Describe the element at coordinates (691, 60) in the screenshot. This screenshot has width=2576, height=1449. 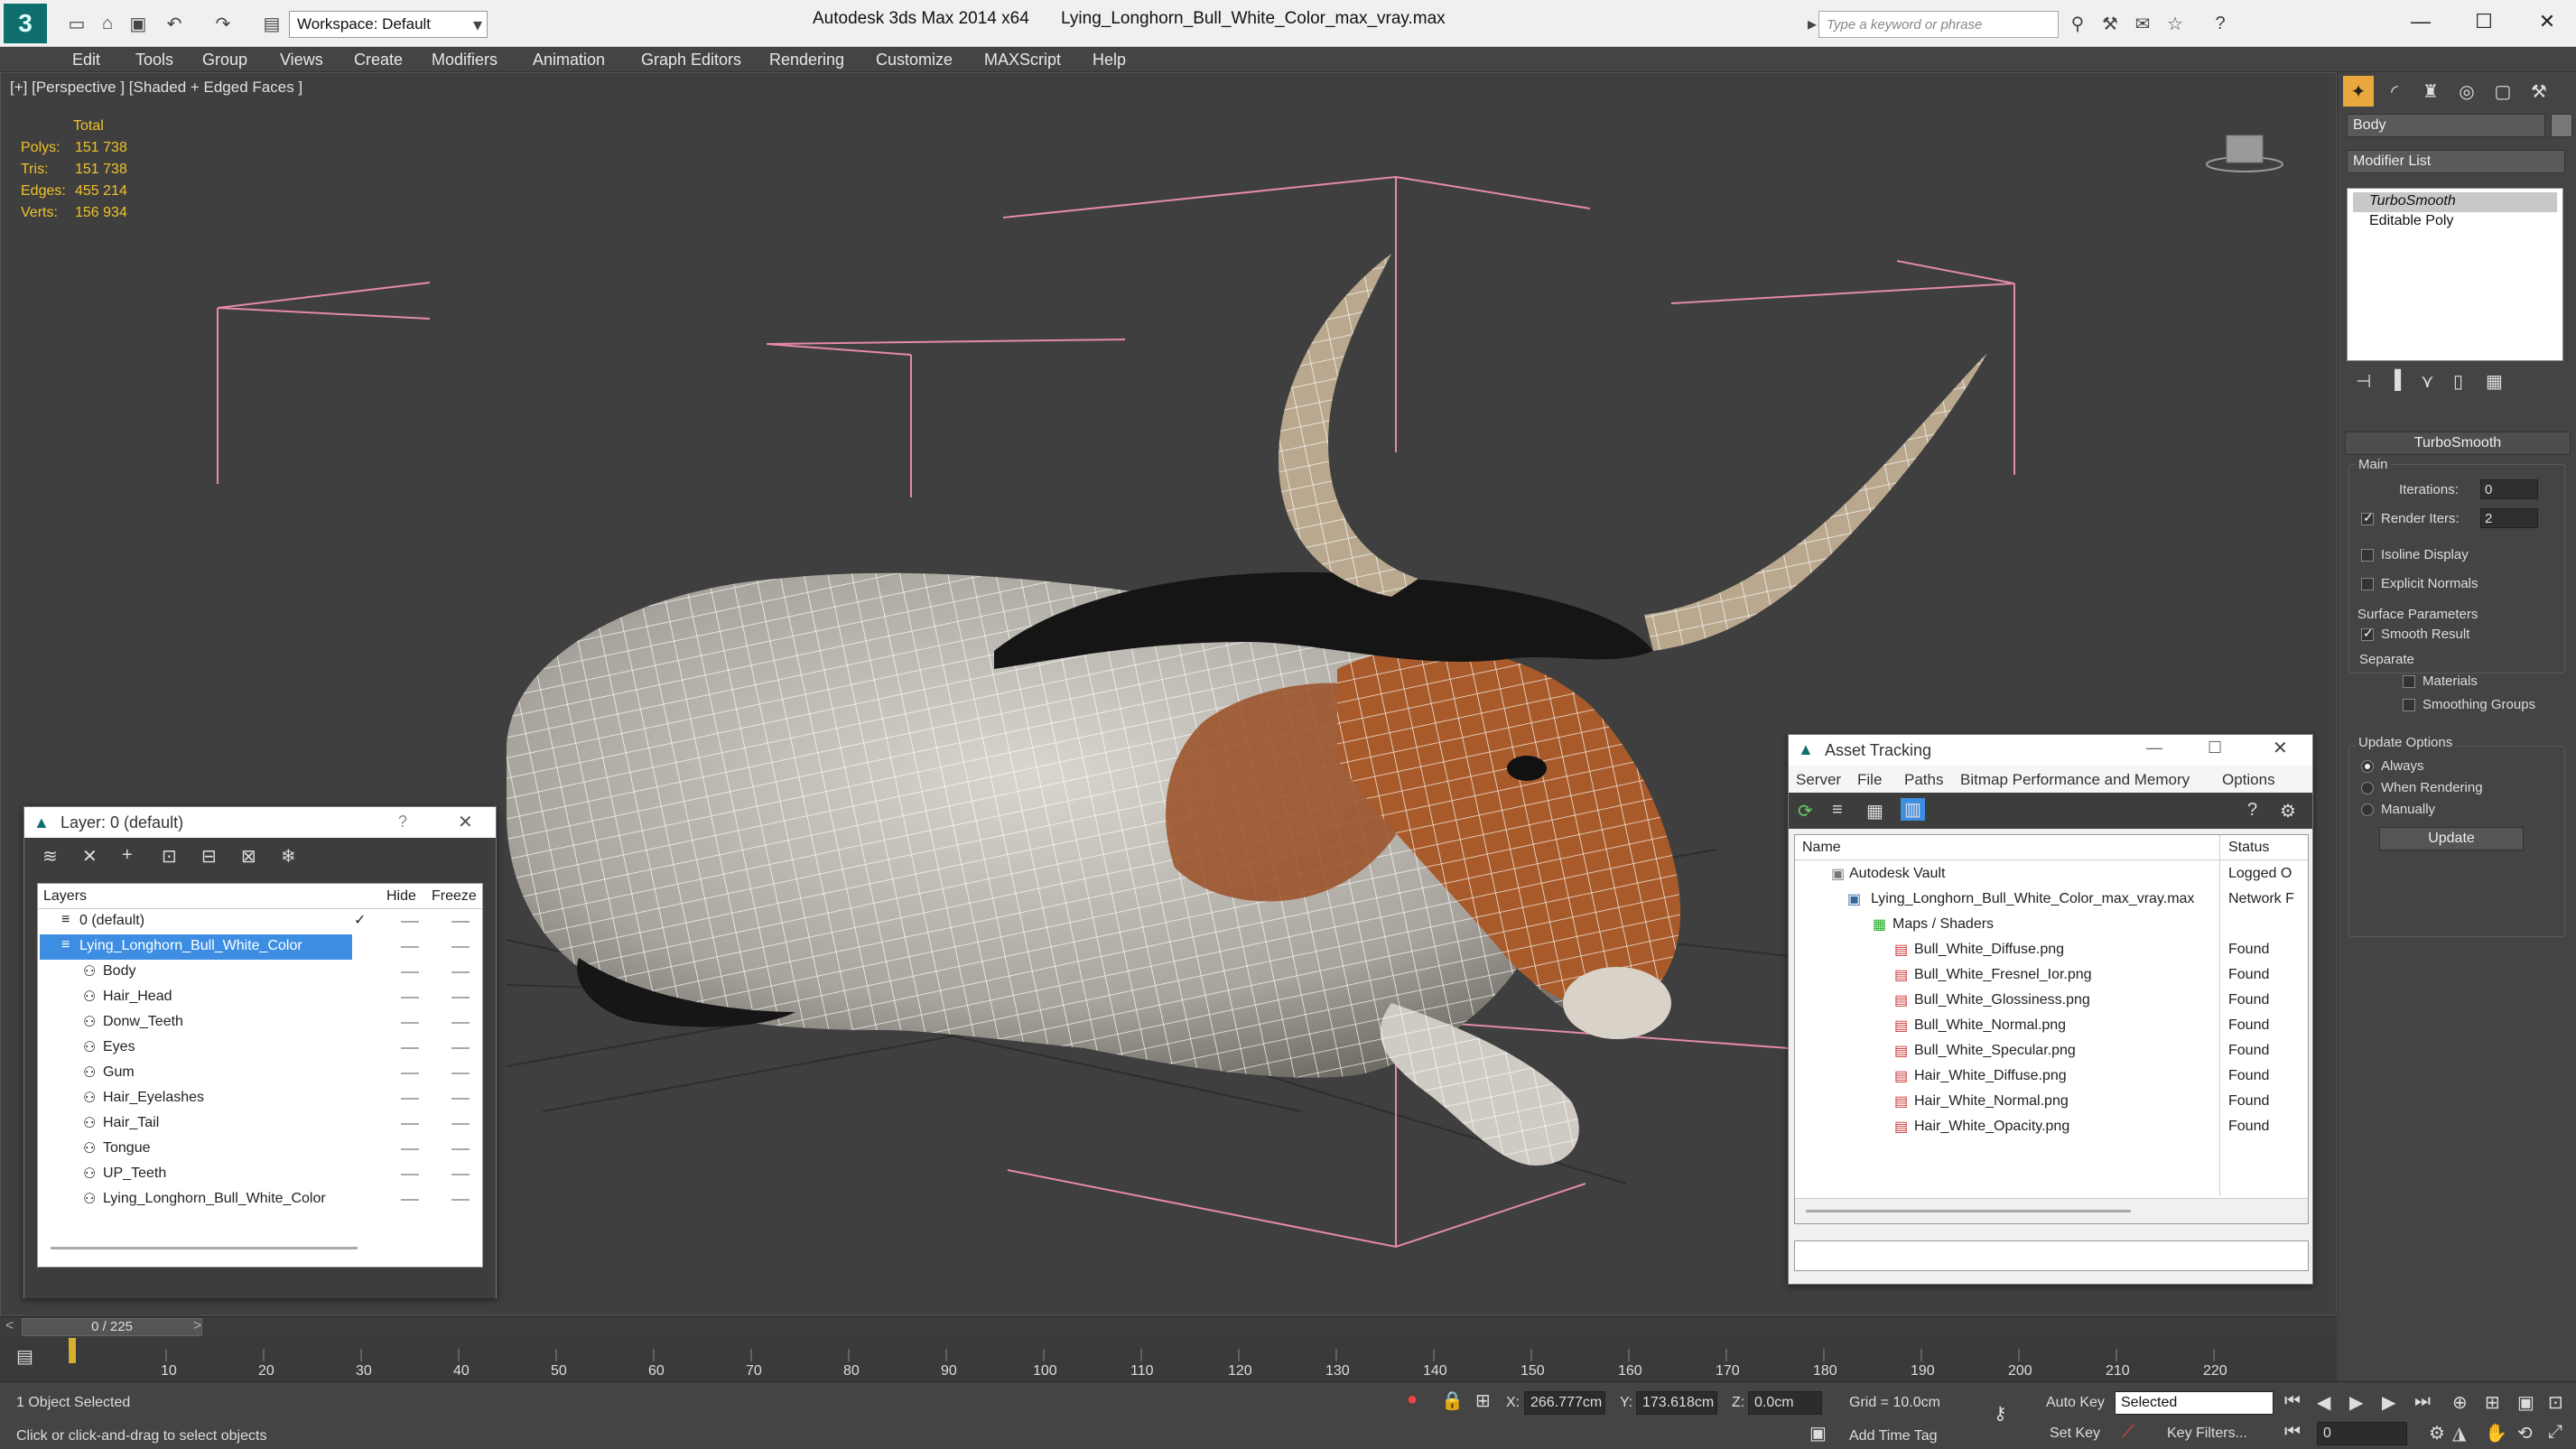
I see `menu-graph-editors: Graph Editors` at that location.